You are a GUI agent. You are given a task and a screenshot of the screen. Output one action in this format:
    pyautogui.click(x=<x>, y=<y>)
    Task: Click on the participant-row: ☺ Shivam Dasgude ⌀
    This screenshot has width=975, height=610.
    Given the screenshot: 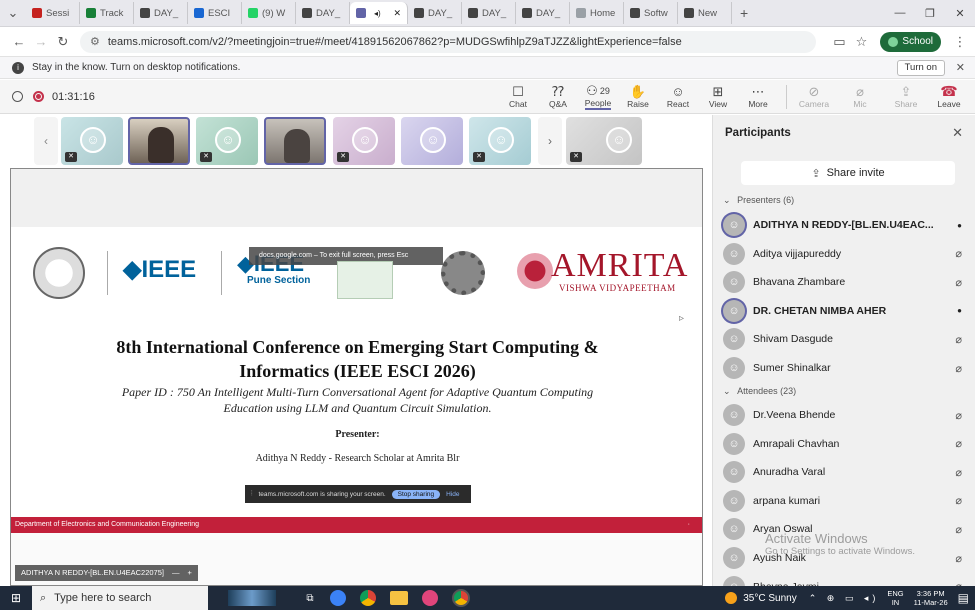 What is the action you would take?
    pyautogui.click(x=845, y=339)
    